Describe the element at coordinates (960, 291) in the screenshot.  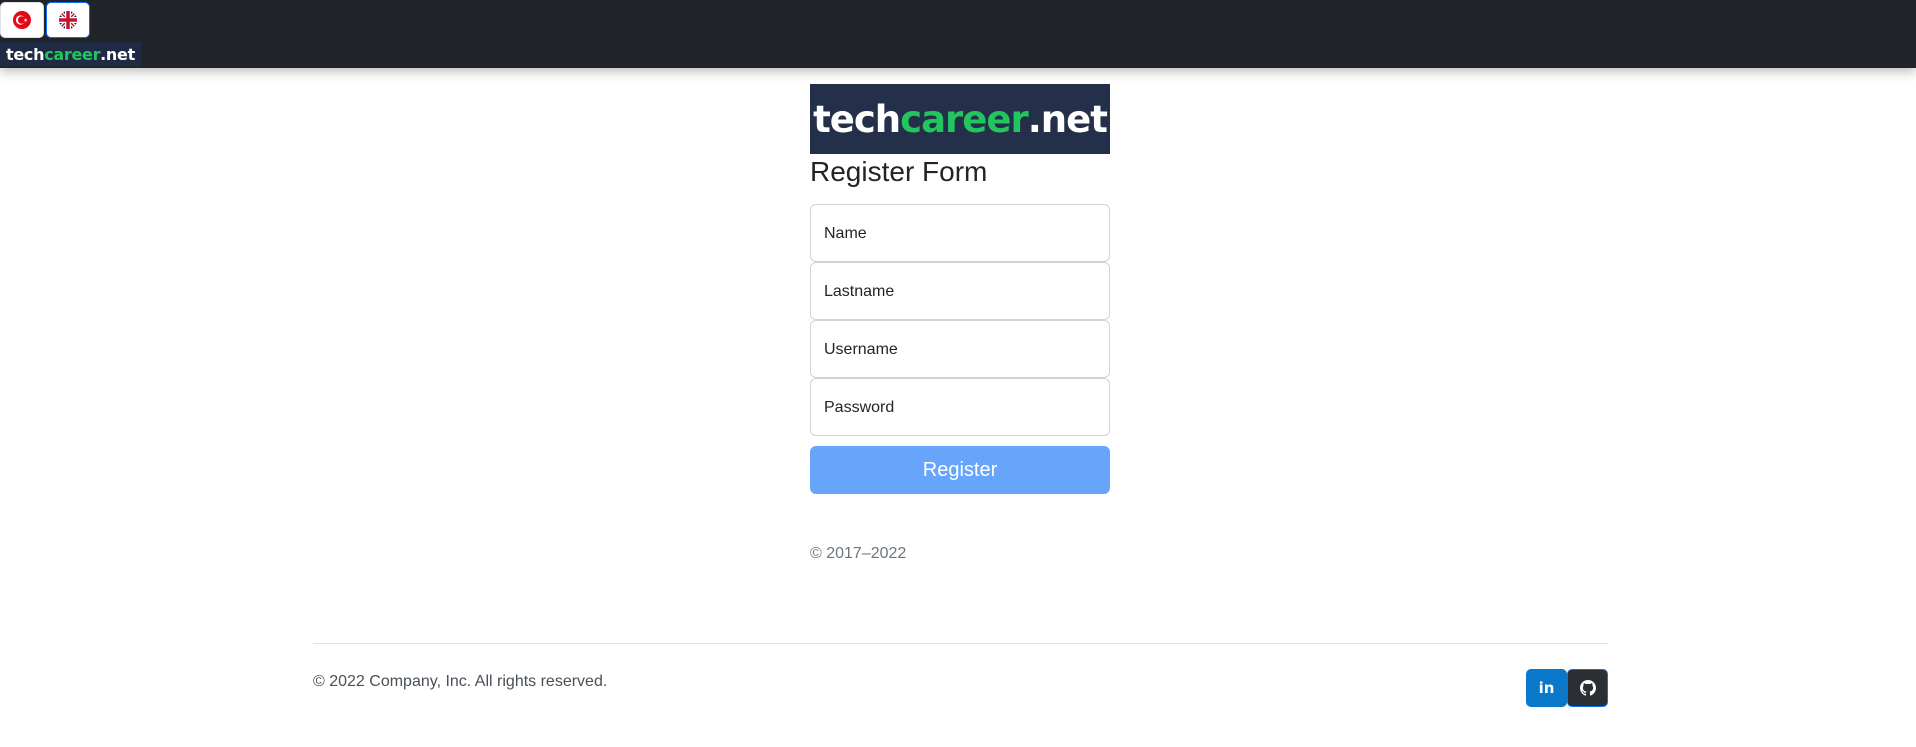
I see `lastname-field: Lastname` at that location.